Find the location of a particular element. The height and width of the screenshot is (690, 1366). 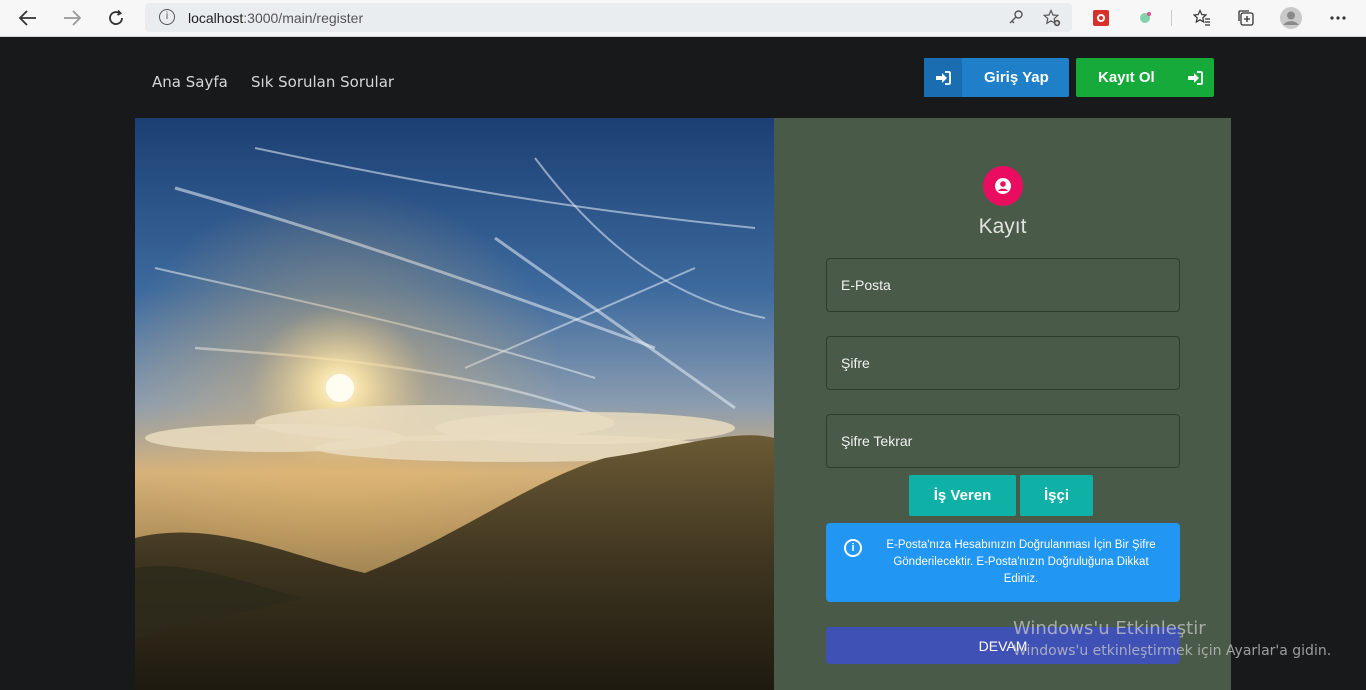

register-button-label: Kayıt Ol is located at coordinates (1126, 77).